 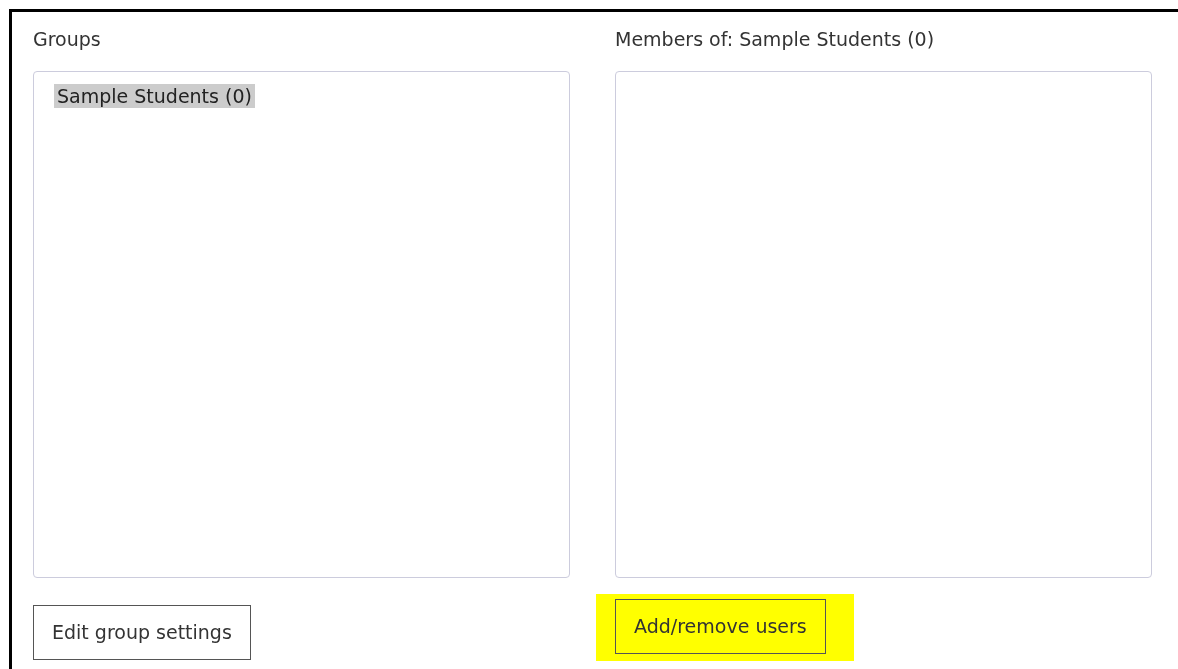 What do you see at coordinates (775, 40) in the screenshot?
I see `members-label: Members of: Sample Students (0)` at bounding box center [775, 40].